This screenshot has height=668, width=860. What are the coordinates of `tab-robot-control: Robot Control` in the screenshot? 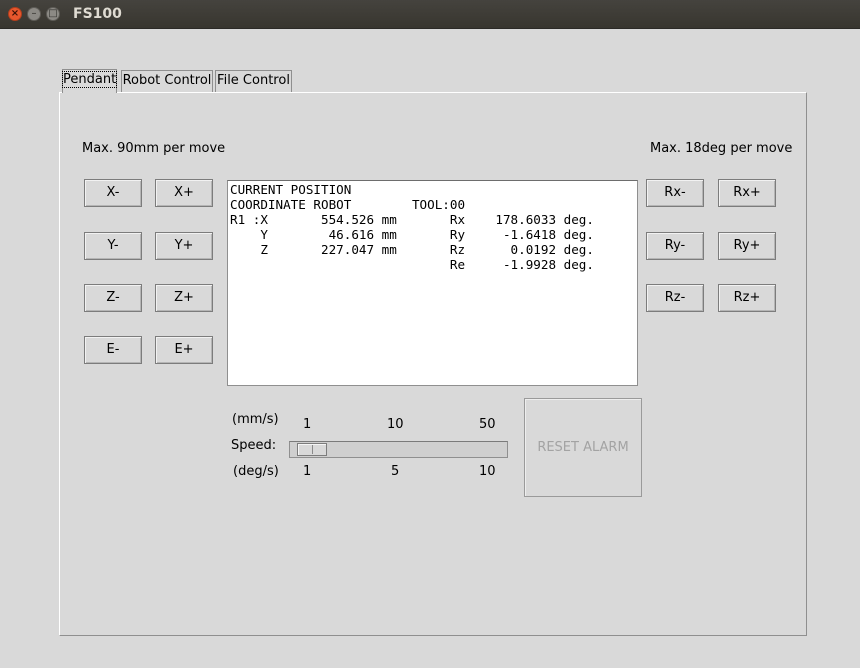 It's located at (167, 81).